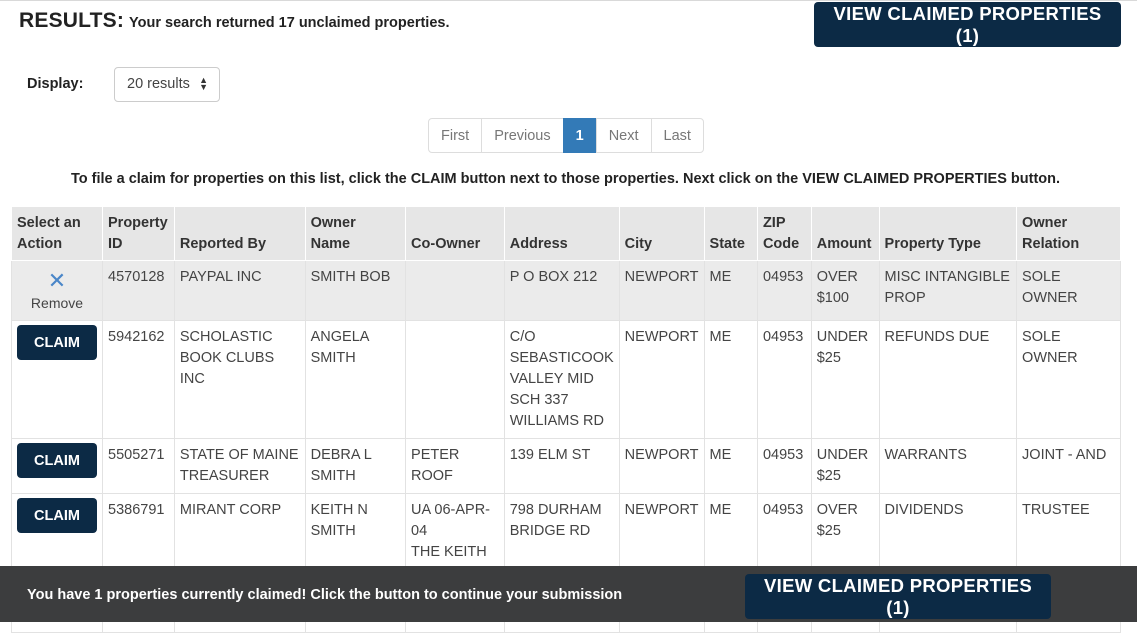 The image size is (1137, 633). What do you see at coordinates (579, 135) in the screenshot?
I see `page-current: 1` at bounding box center [579, 135].